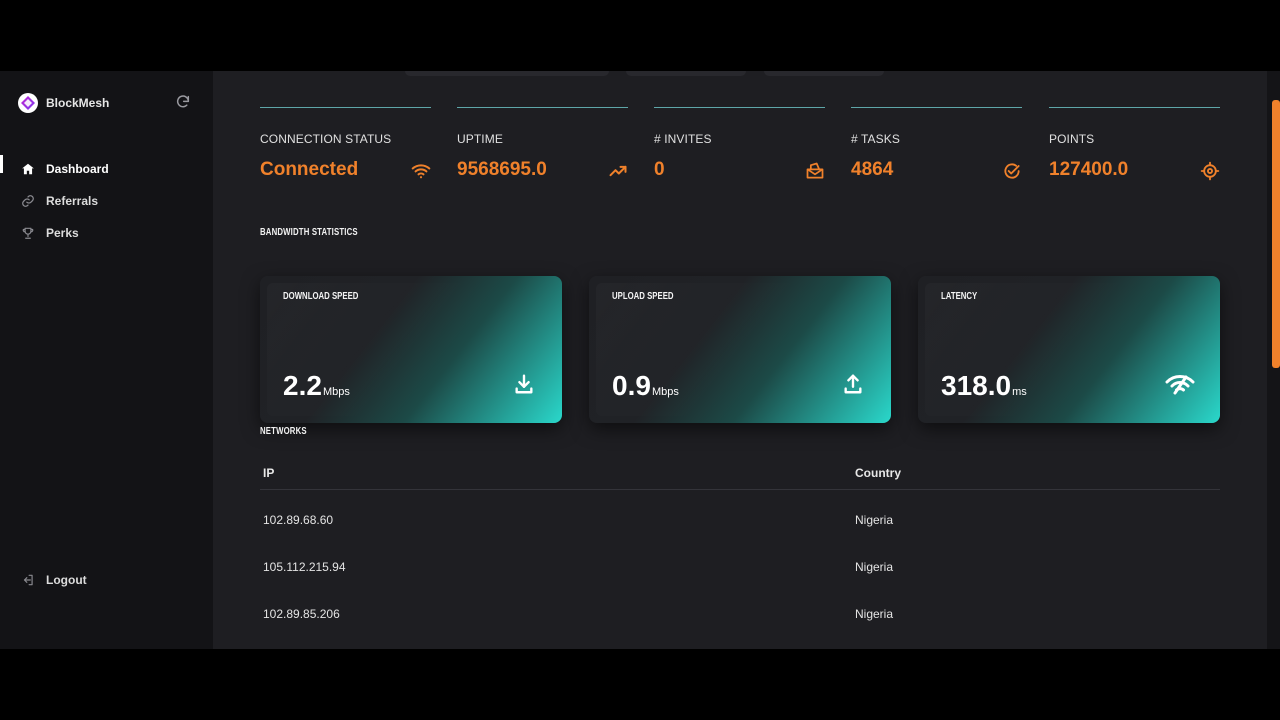 Image resolution: width=1280 pixels, height=720 pixels. Describe the element at coordinates (740, 607) in the screenshot. I see `table-row: 102.89.85.206 Nigeria` at that location.